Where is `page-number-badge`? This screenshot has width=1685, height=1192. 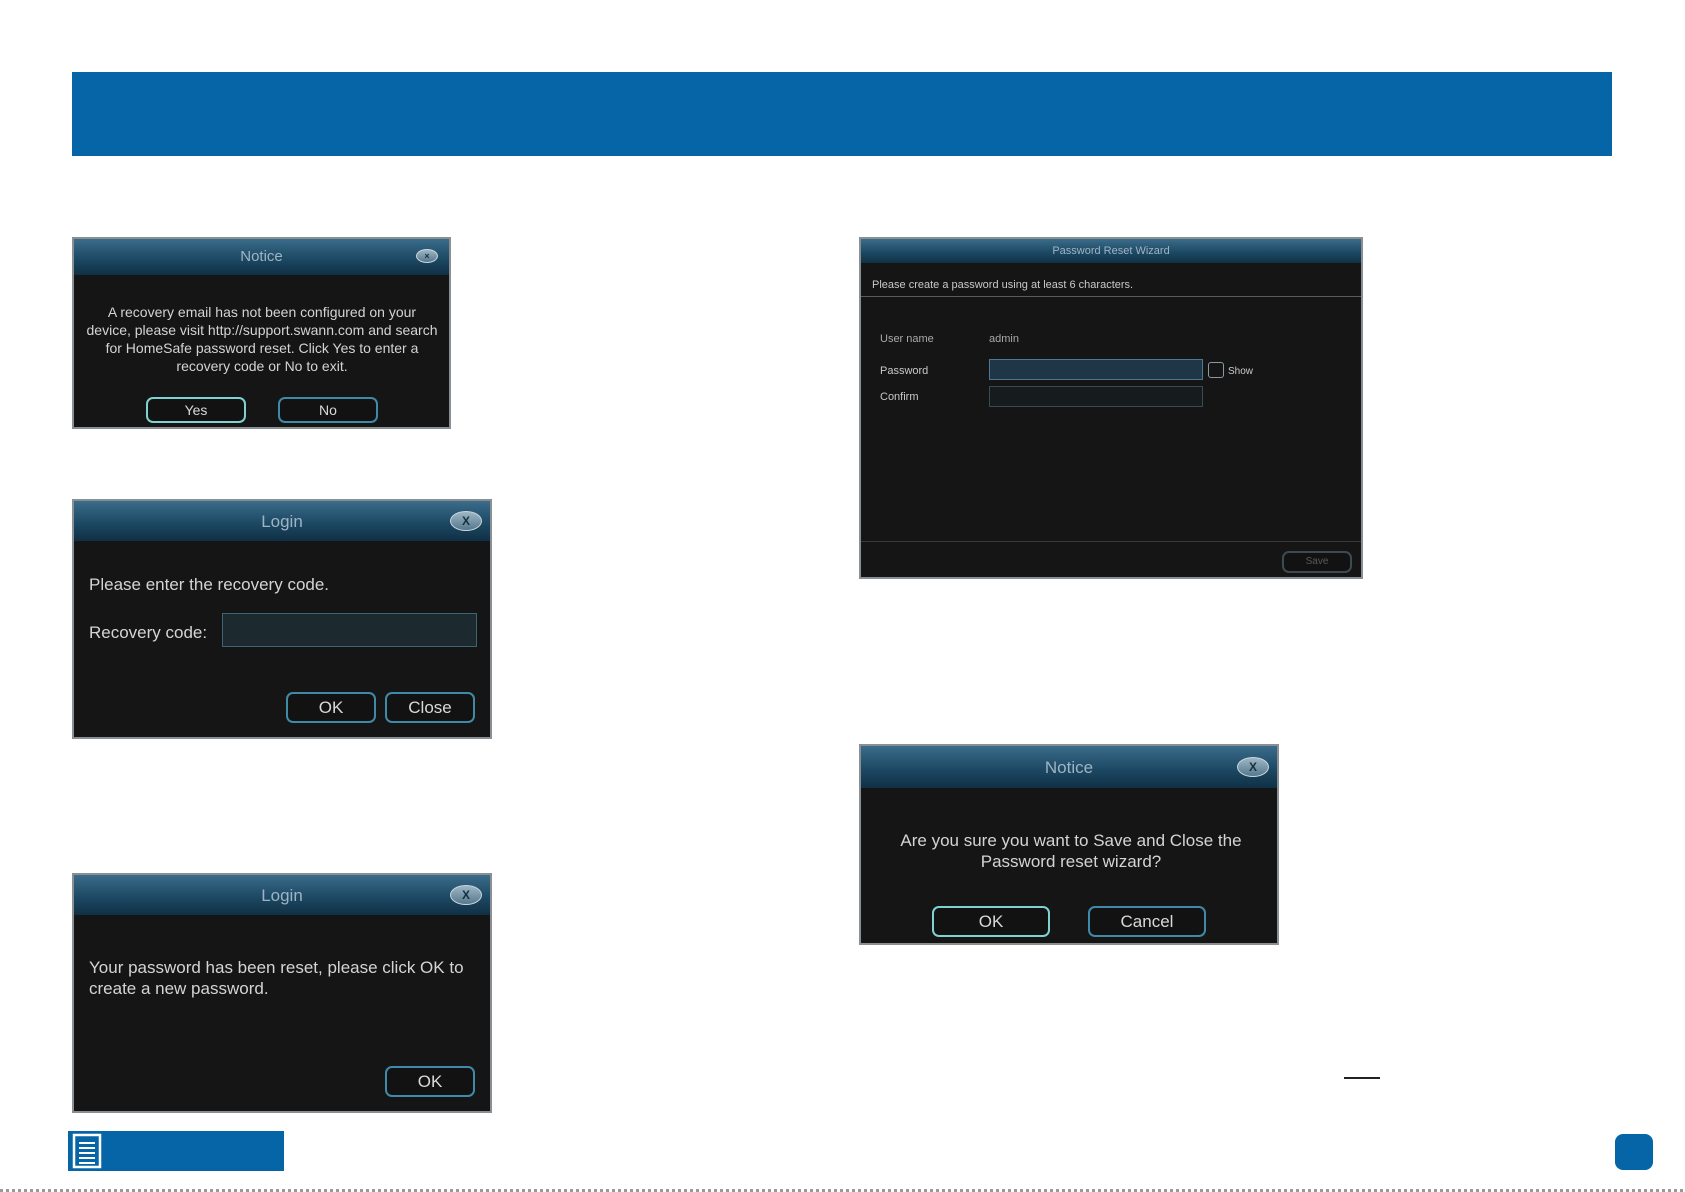
page-number-badge is located at coordinates (1634, 1152).